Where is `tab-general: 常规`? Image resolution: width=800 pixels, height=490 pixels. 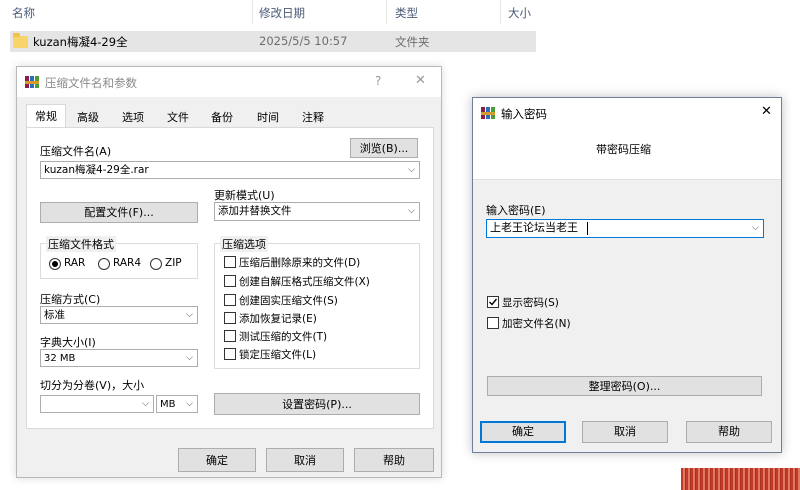
tab-general: 常规 is located at coordinates (46, 116).